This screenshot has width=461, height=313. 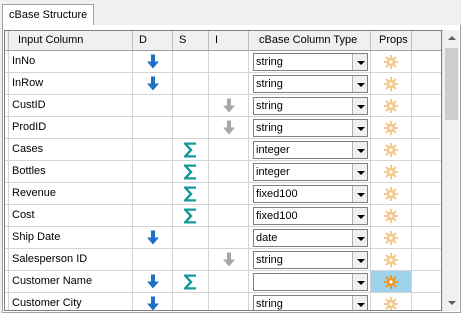 I want to click on table-row: Customer Name, so click(x=223, y=282).